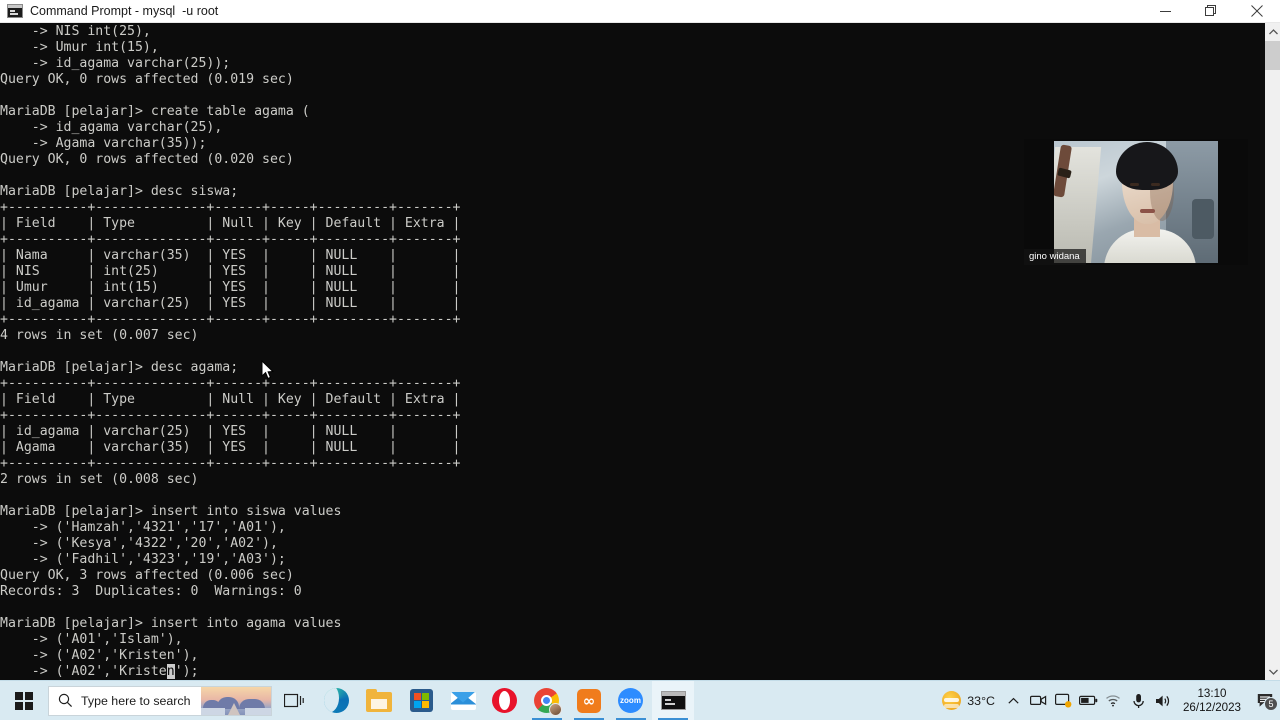 This screenshot has height=720, width=1280. What do you see at coordinates (1272, 55) in the screenshot?
I see `scroll-thumb` at bounding box center [1272, 55].